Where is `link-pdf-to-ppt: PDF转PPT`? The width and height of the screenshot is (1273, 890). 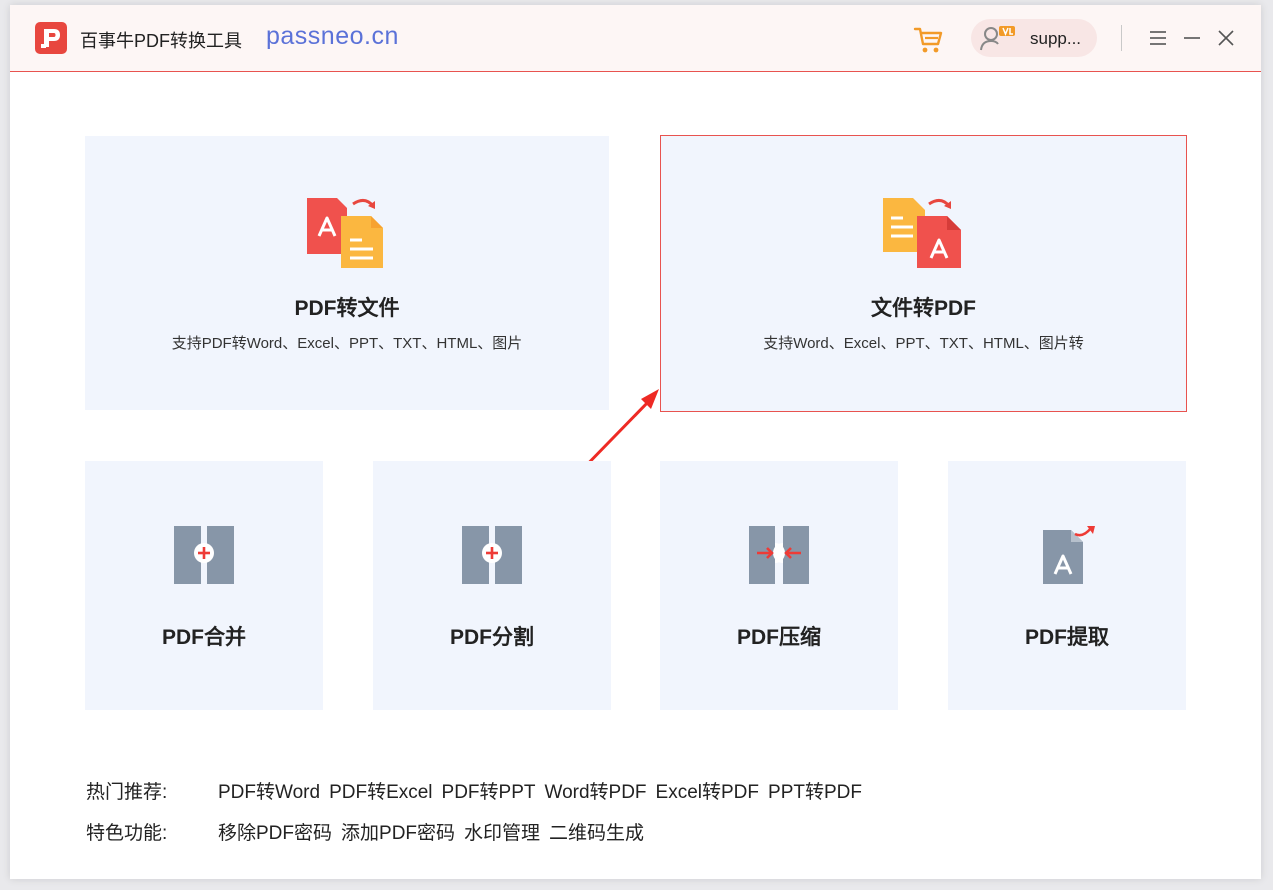
link-pdf-to-ppt: PDF转PPT is located at coordinates (489, 792).